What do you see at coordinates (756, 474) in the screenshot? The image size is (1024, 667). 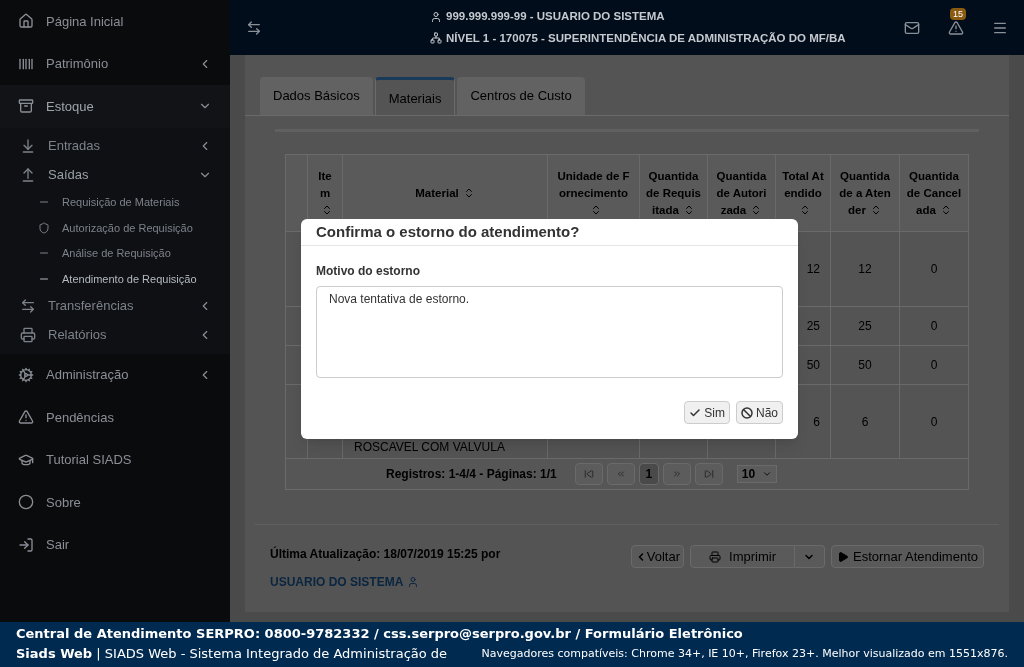 I see `page-size-select: 10` at bounding box center [756, 474].